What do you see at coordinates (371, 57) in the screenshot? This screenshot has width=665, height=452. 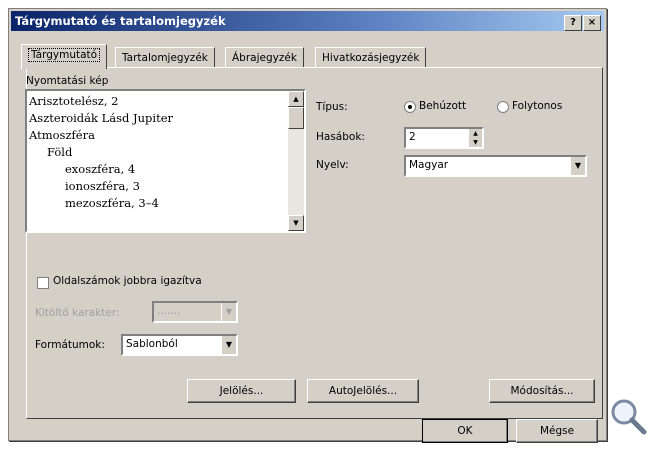 I see `tab-authorities: Hivatkozásjegyzék` at bounding box center [371, 57].